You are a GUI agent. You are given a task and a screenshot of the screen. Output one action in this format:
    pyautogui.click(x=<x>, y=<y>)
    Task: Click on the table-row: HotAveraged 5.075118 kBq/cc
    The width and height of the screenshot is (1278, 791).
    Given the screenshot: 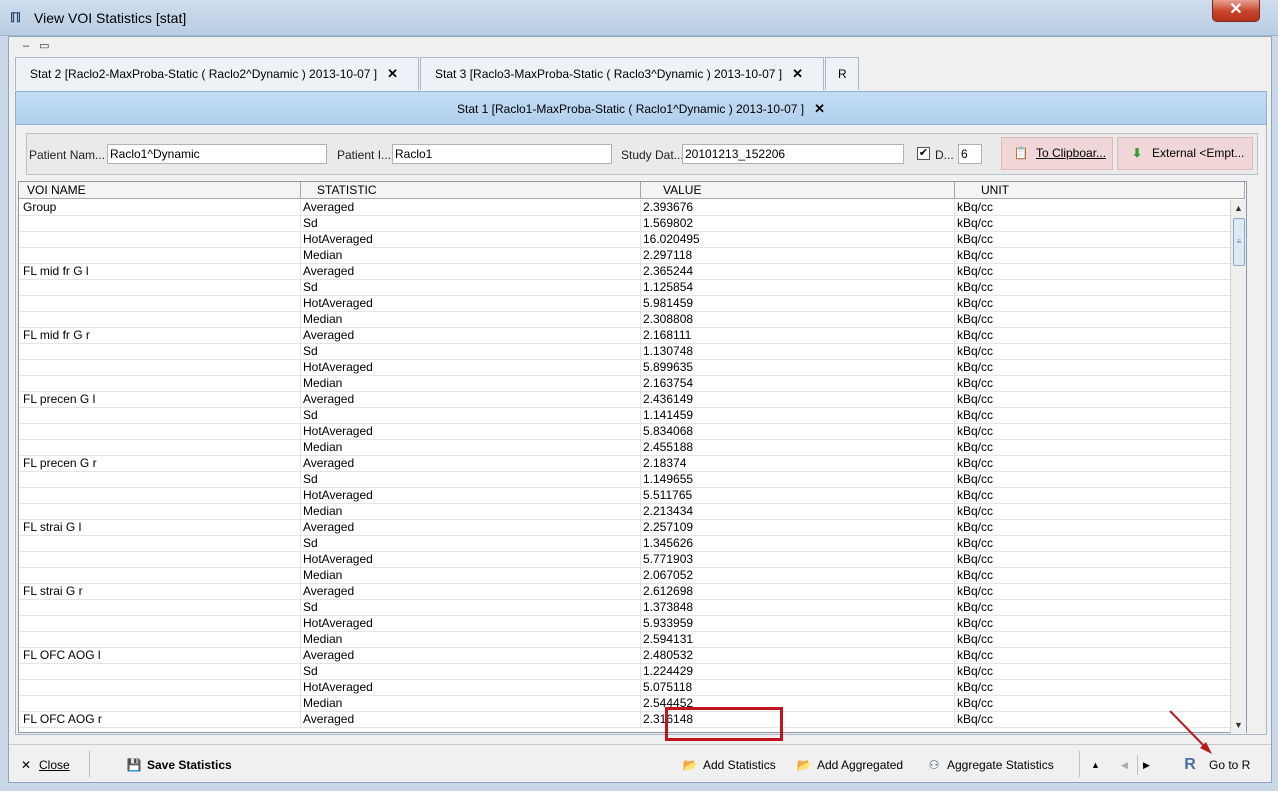 What is the action you would take?
    pyautogui.click(x=632, y=688)
    